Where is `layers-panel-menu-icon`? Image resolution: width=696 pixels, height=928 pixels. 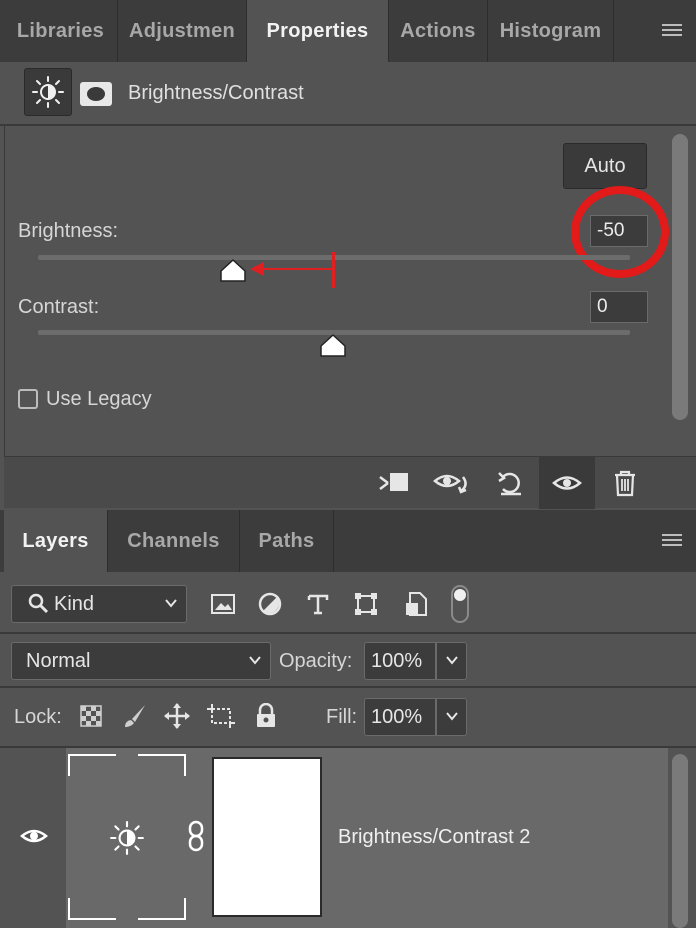
layers-panel-menu-icon is located at coordinates (672, 541).